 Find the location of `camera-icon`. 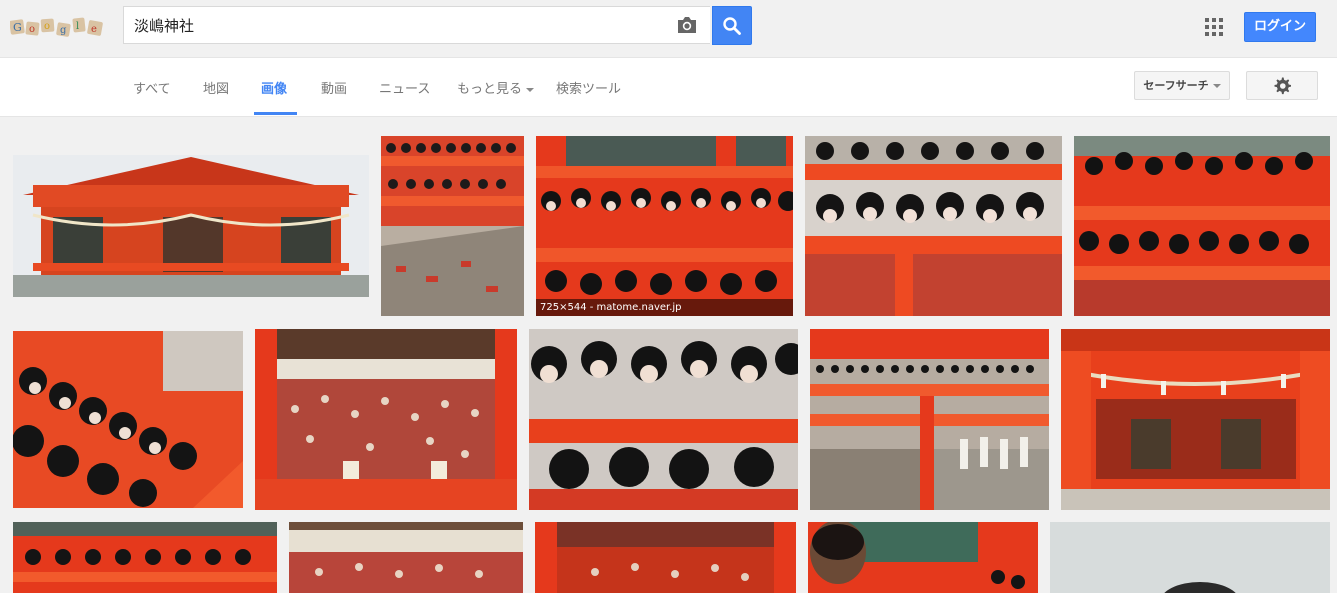

camera-icon is located at coordinates (687, 25).